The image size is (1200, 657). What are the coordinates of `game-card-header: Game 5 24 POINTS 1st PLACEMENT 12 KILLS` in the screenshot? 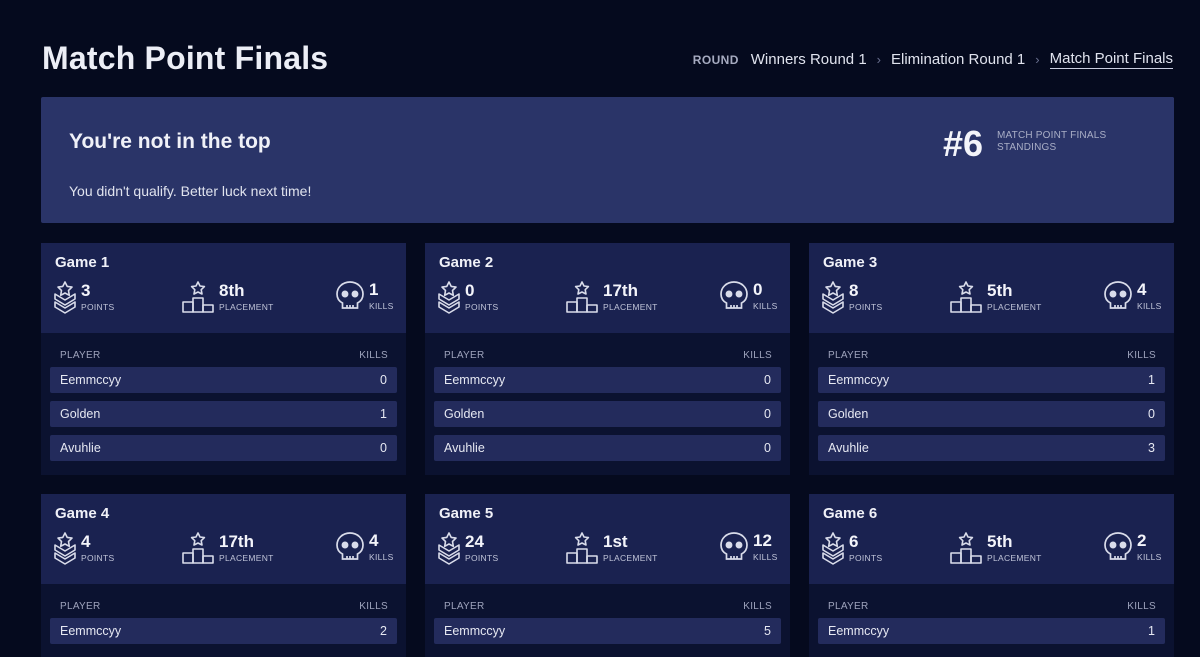 It's located at (607, 539).